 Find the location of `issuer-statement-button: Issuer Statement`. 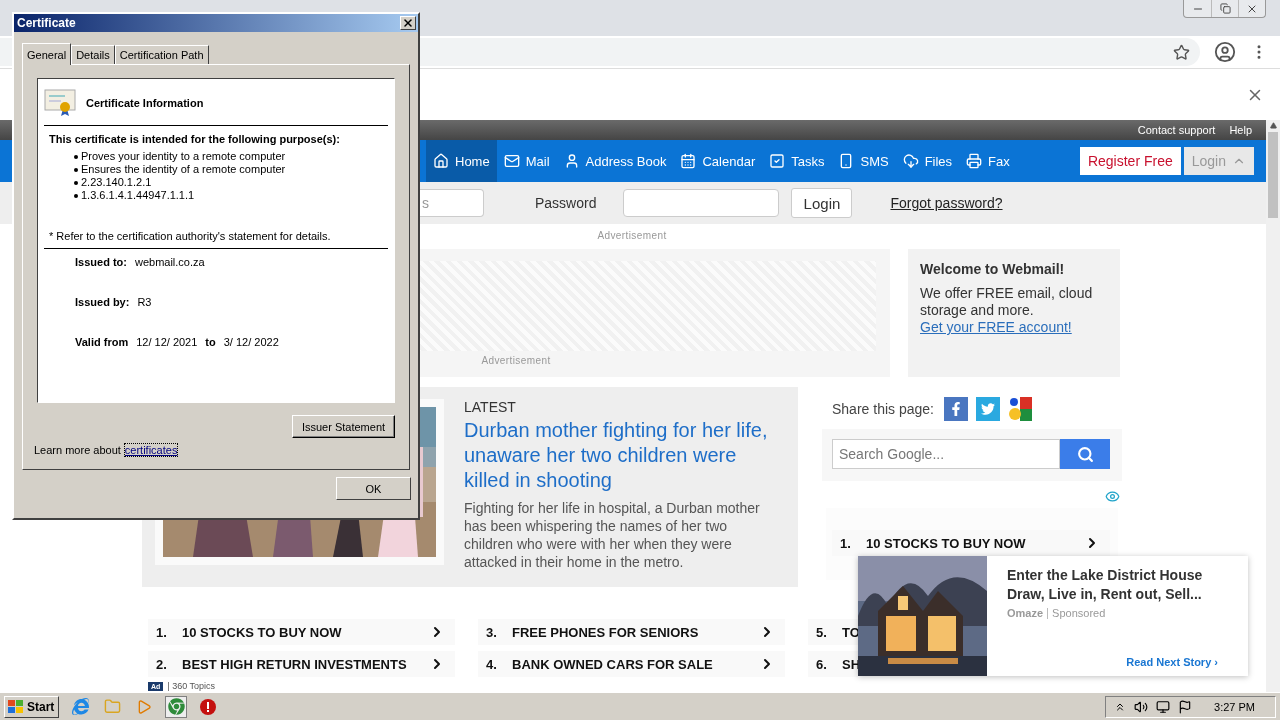

issuer-statement-button: Issuer Statement is located at coordinates (343, 426).